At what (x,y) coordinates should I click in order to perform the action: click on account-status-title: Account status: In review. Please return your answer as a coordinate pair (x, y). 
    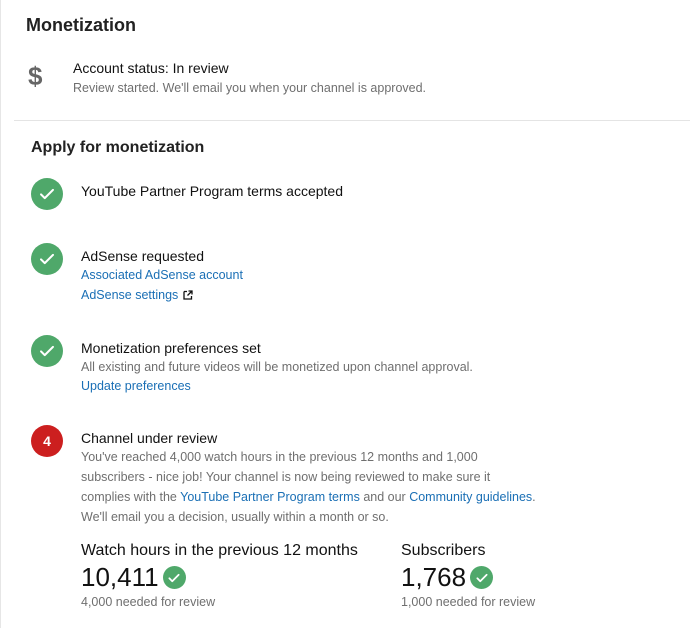
    Looking at the image, I should click on (151, 68).